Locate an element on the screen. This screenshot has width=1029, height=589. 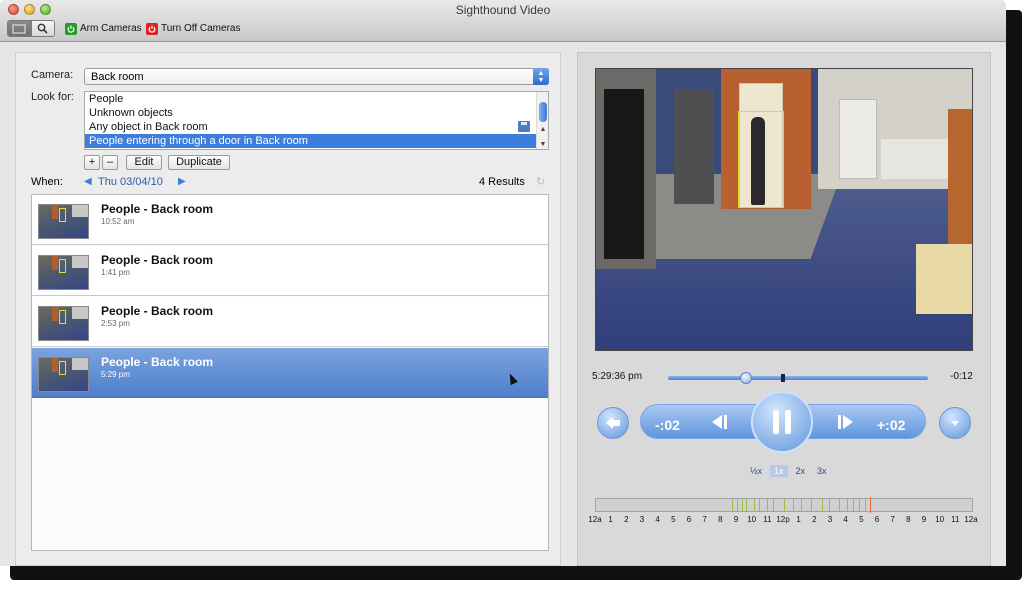
timeline-hour-label: 12p is located at coordinates (783, 519).